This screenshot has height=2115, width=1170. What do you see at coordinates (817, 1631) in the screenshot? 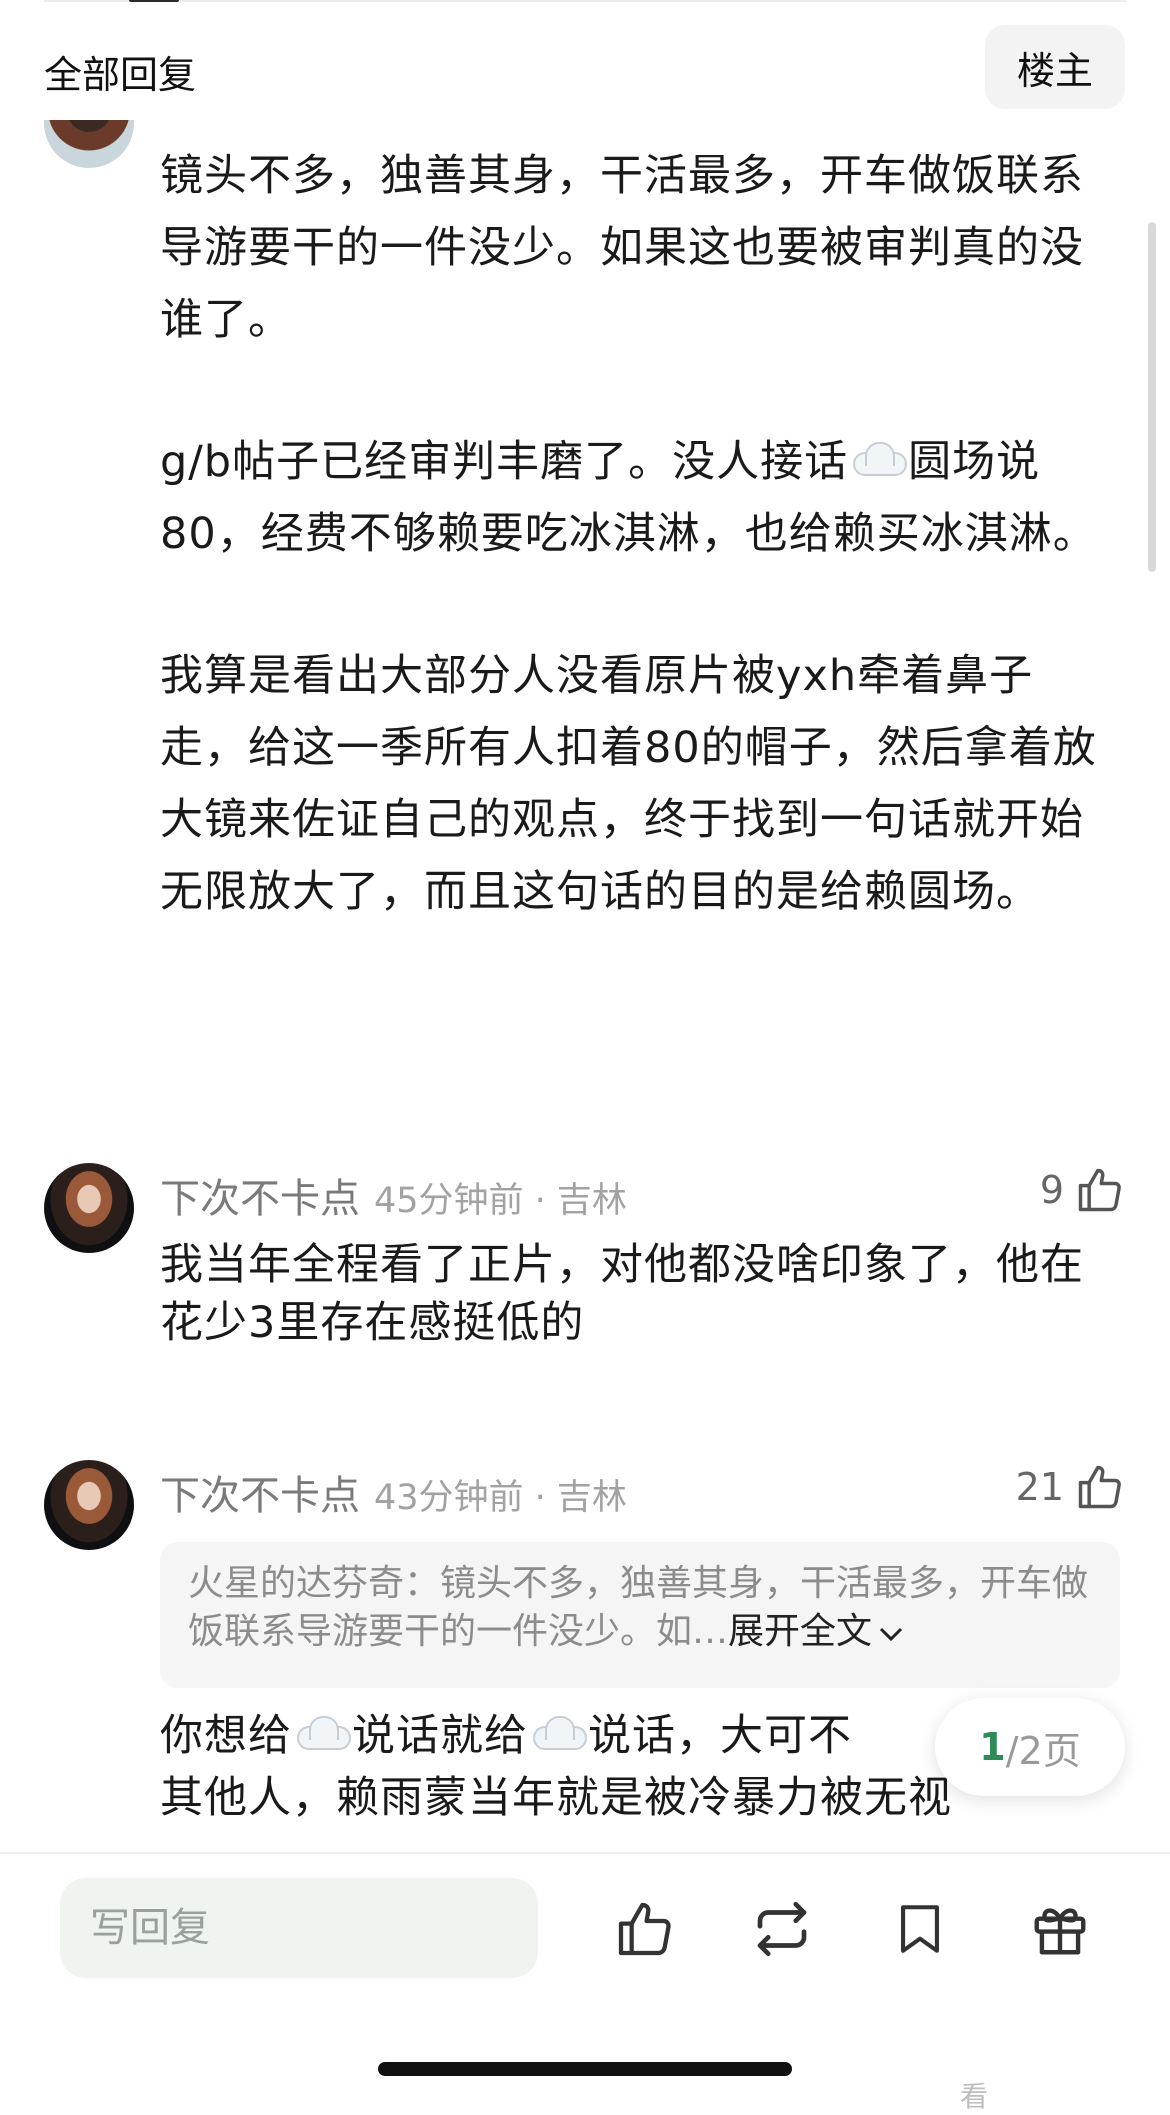
I see `expand-full-text-link: 展开全文` at bounding box center [817, 1631].